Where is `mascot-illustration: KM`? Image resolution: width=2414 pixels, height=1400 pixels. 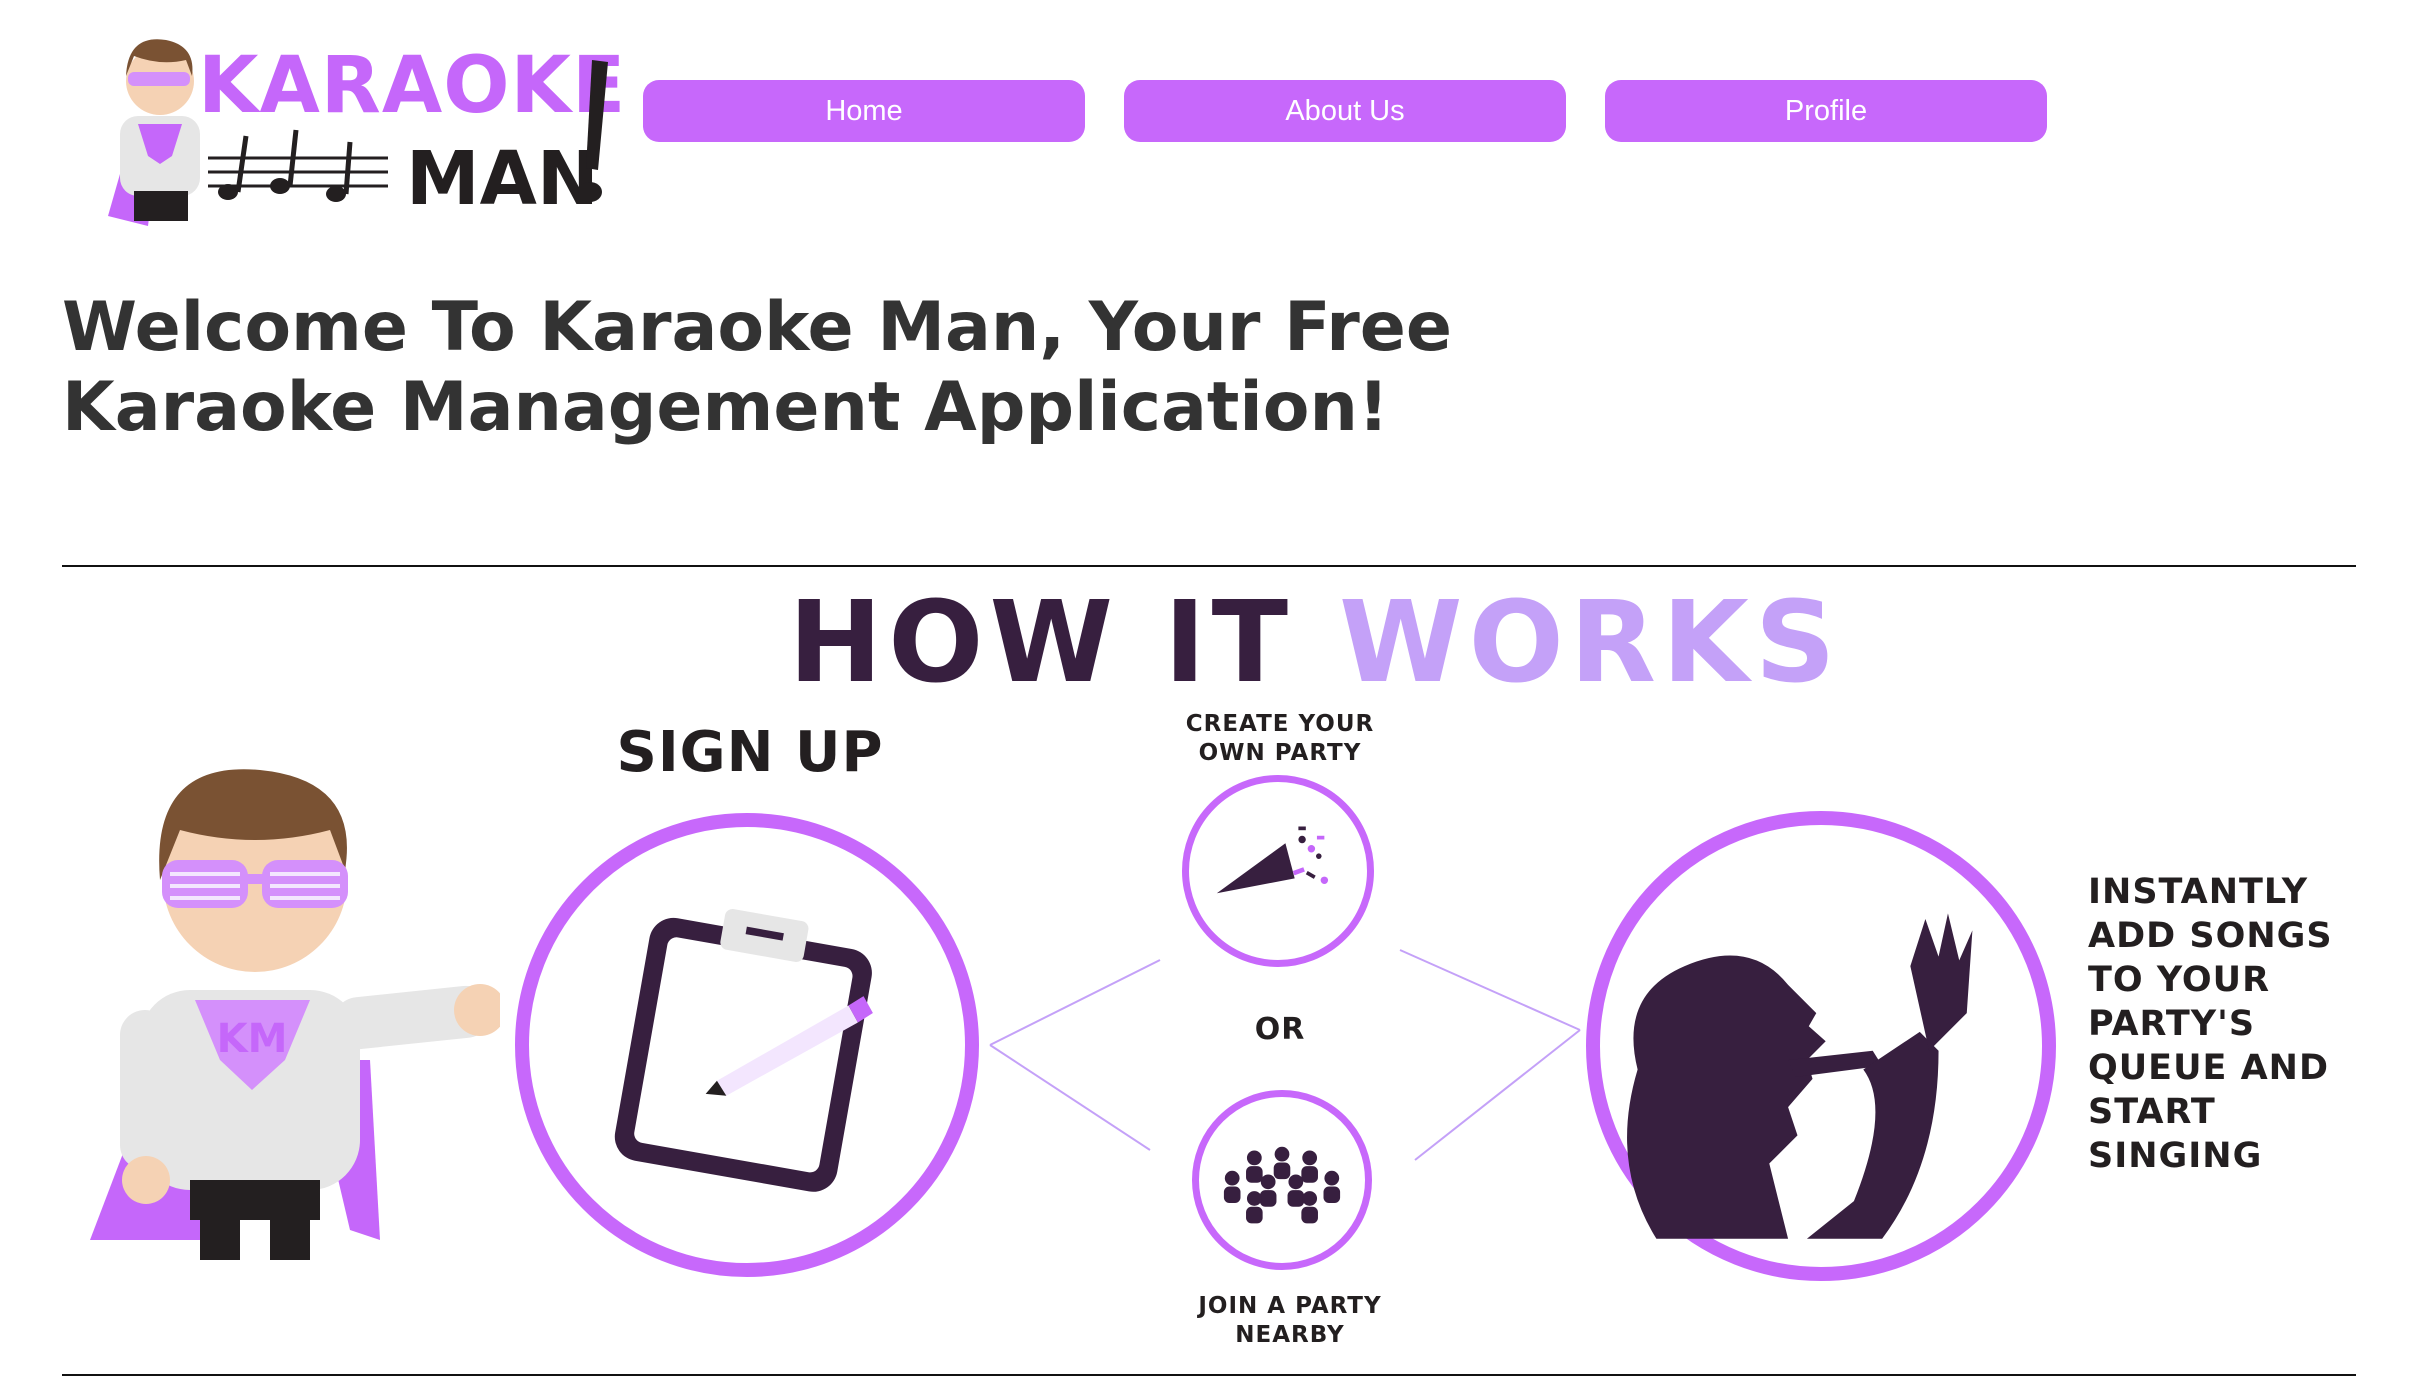
mascot-illustration: KM is located at coordinates (293, 1010).